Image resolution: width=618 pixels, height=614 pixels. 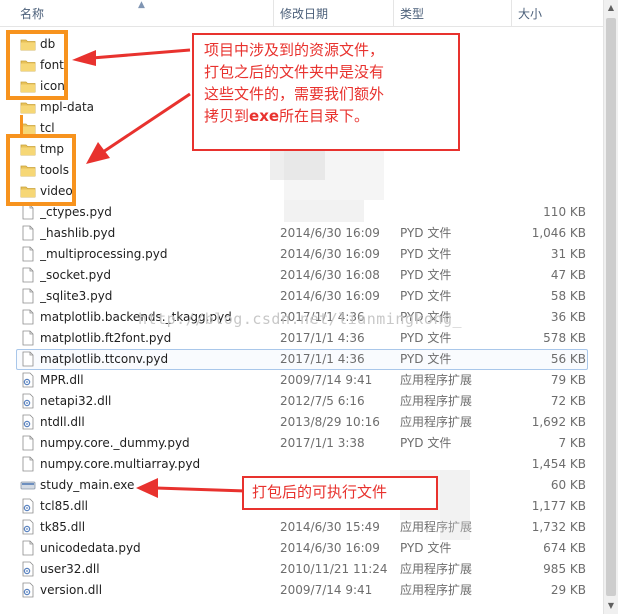 I want to click on file-name: ntdll.dll, so click(x=62, y=422).